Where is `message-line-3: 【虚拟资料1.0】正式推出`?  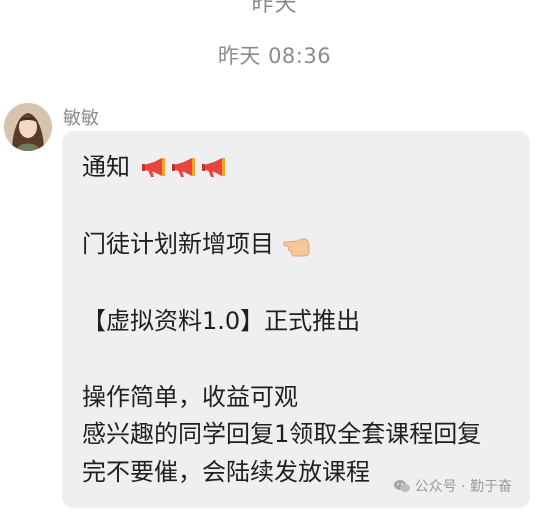
message-line-3: 【虚拟资料1.0】正式推出 is located at coordinates (221, 321).